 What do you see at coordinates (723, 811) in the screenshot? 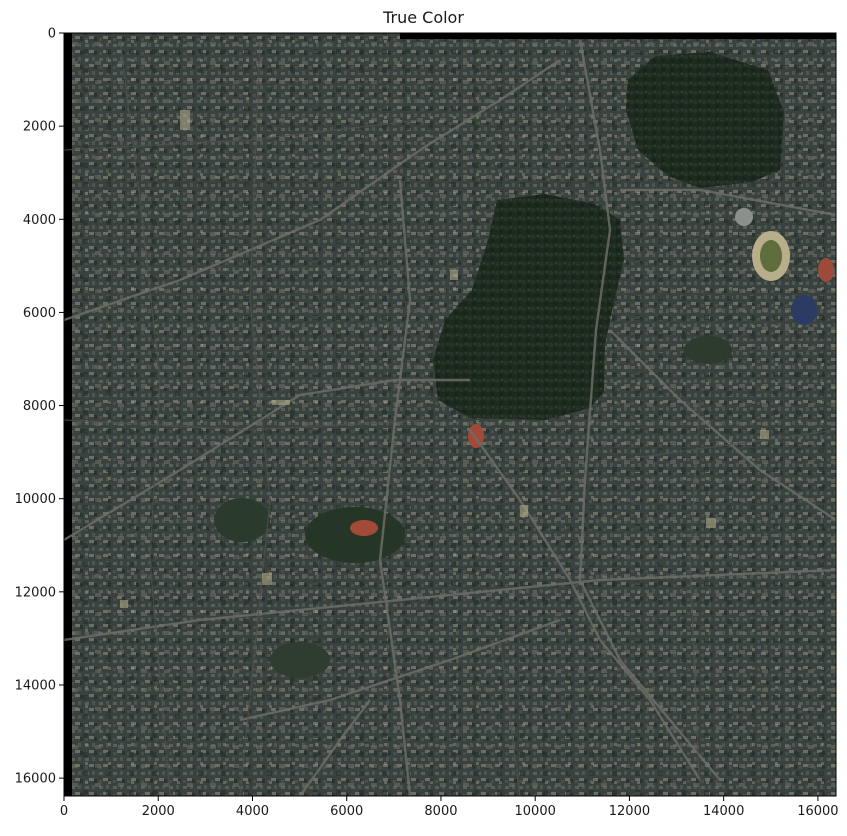
I see `x-tick-label: 14000` at bounding box center [723, 811].